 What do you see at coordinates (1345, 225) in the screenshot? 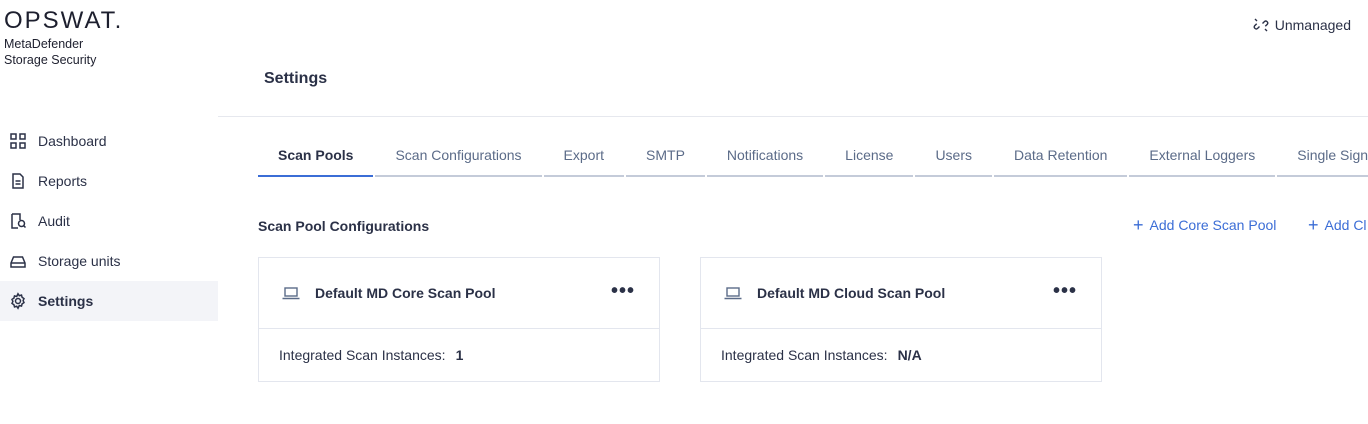
I see `add-cloud-scan-pool-label: Add Cl` at bounding box center [1345, 225].